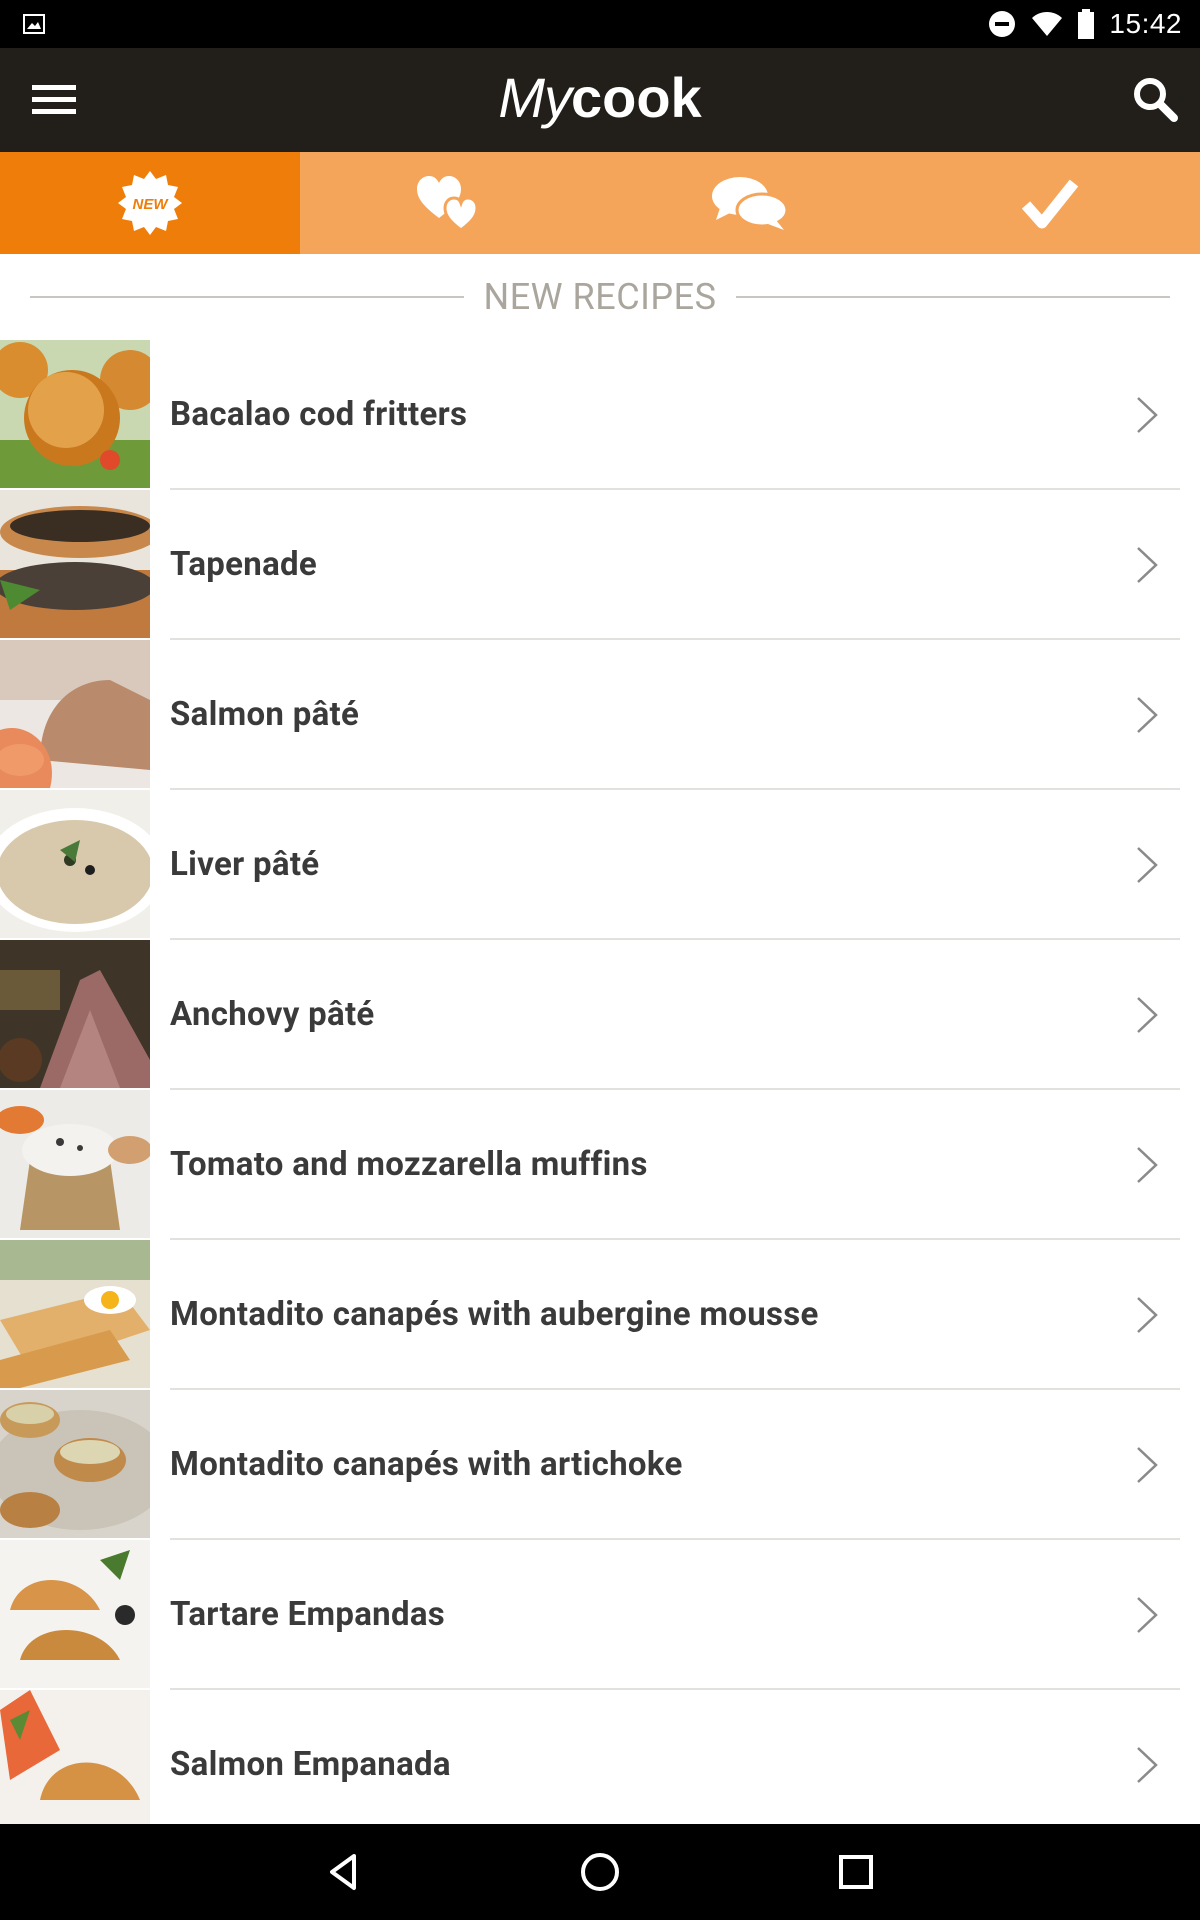  What do you see at coordinates (319, 414) in the screenshot?
I see `recipe-title: Bacalao cod fritters` at bounding box center [319, 414].